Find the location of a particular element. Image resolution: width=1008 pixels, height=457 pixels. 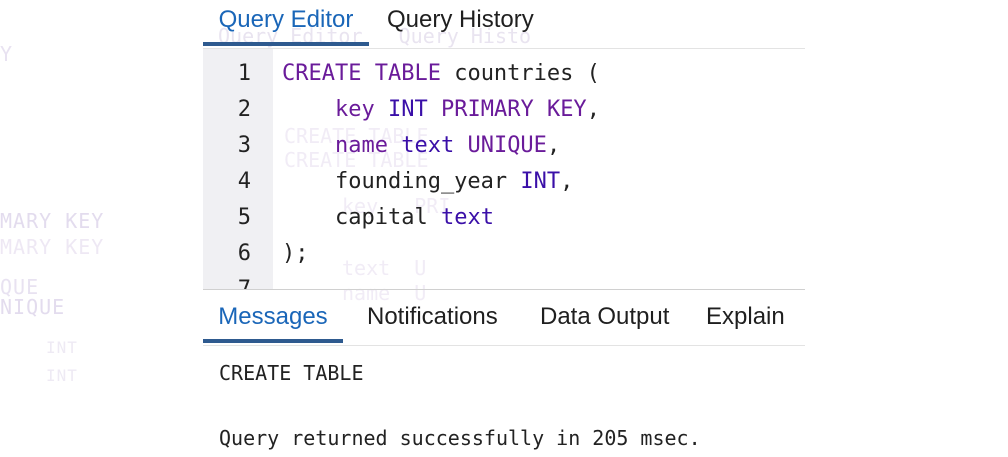

line-number: 6 is located at coordinates (244, 253).